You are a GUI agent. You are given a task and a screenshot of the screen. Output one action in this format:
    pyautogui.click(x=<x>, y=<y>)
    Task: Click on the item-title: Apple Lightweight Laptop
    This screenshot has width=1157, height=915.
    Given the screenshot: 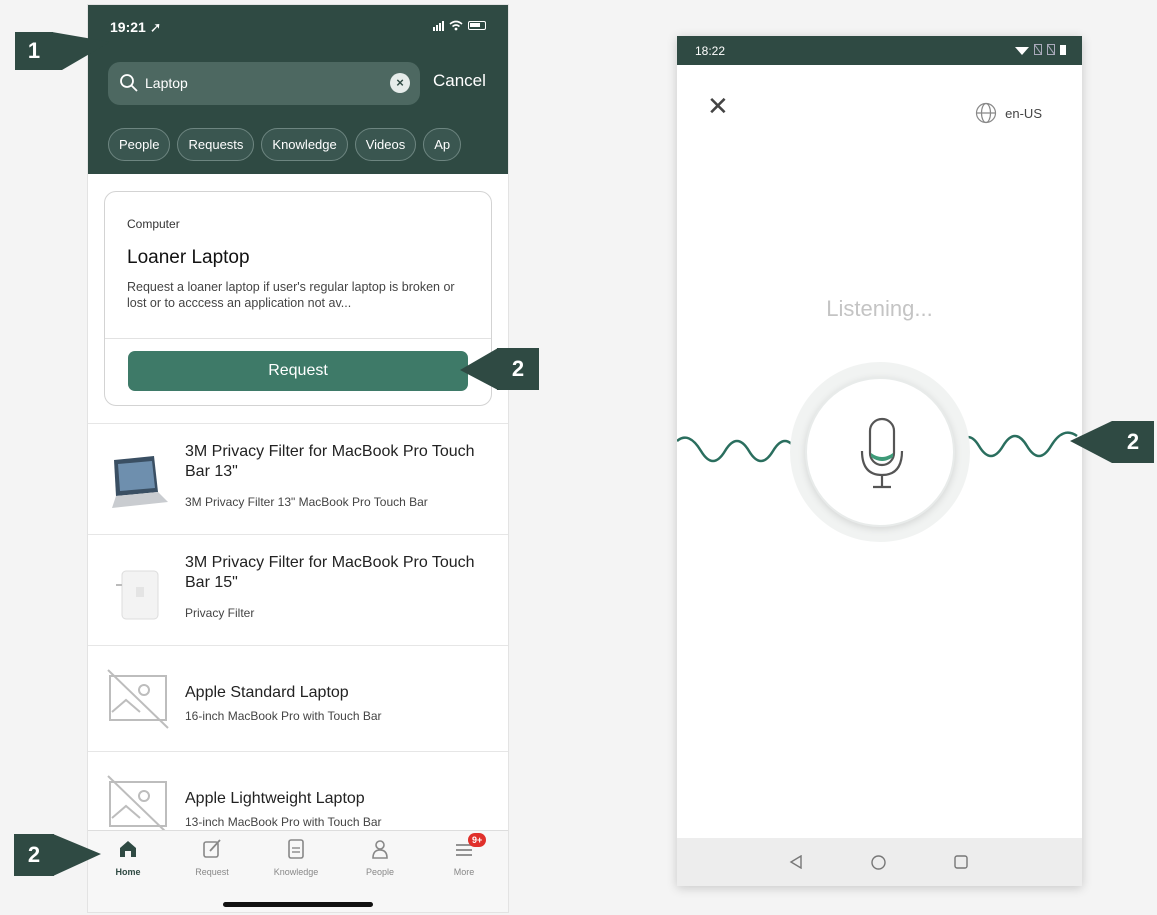 What is the action you would take?
    pyautogui.click(x=275, y=798)
    